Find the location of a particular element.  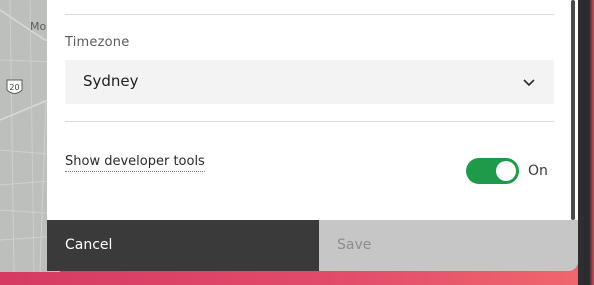

cancel-button: Cancel is located at coordinates (183, 245).